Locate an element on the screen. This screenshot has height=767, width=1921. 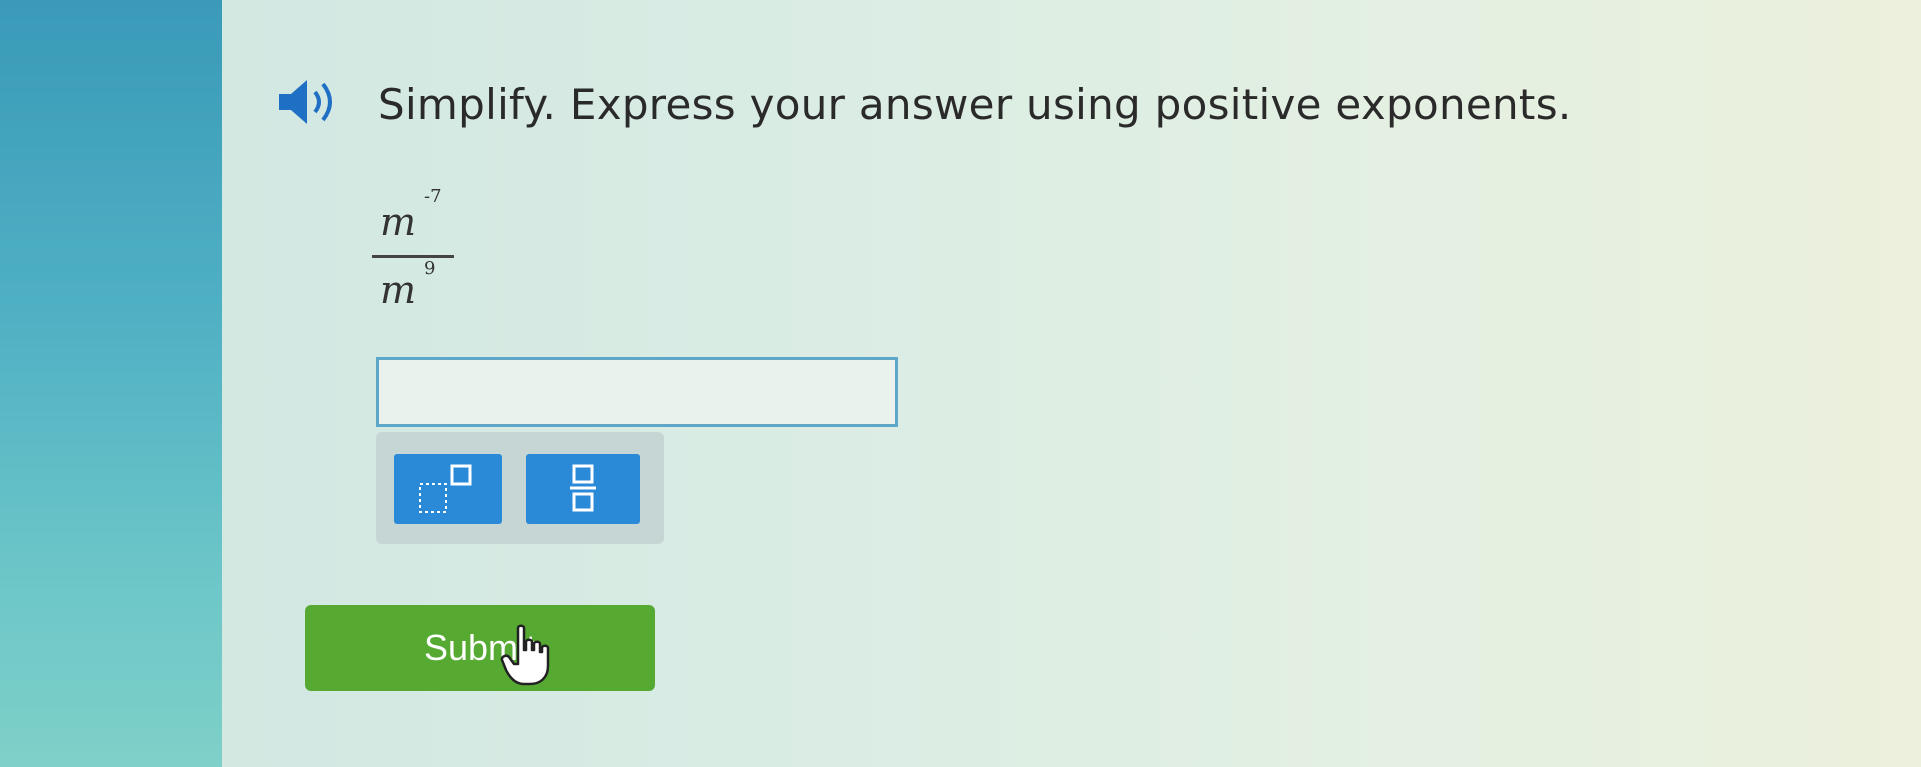
submit-button: Submit is located at coordinates (480, 648).